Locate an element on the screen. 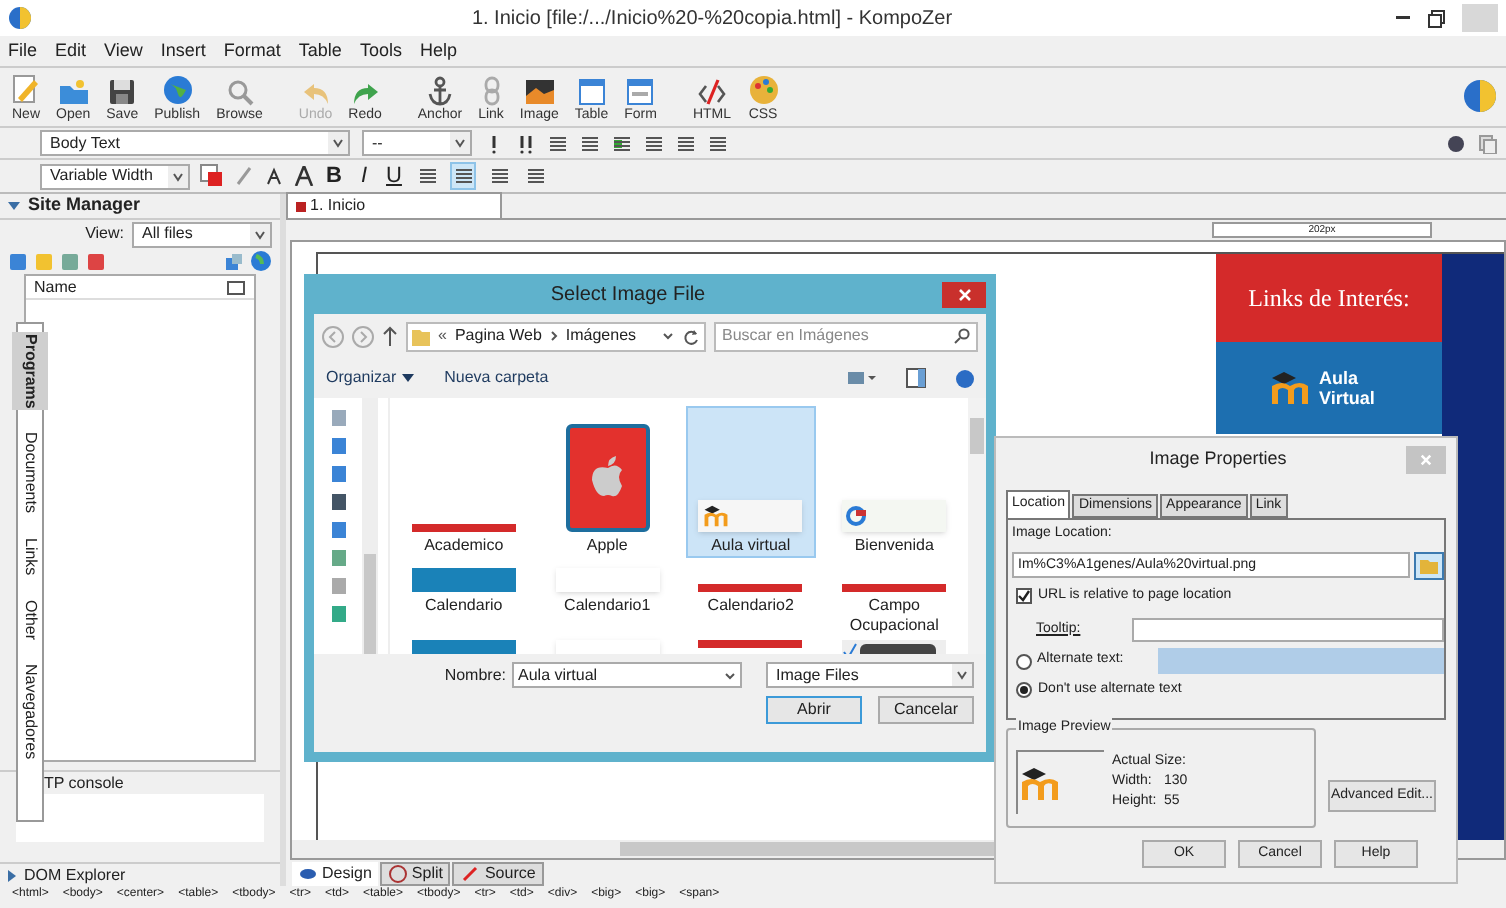 Image resolution: width=1506 pixels, height=908 pixels. menu-item: Edit is located at coordinates (71, 51).